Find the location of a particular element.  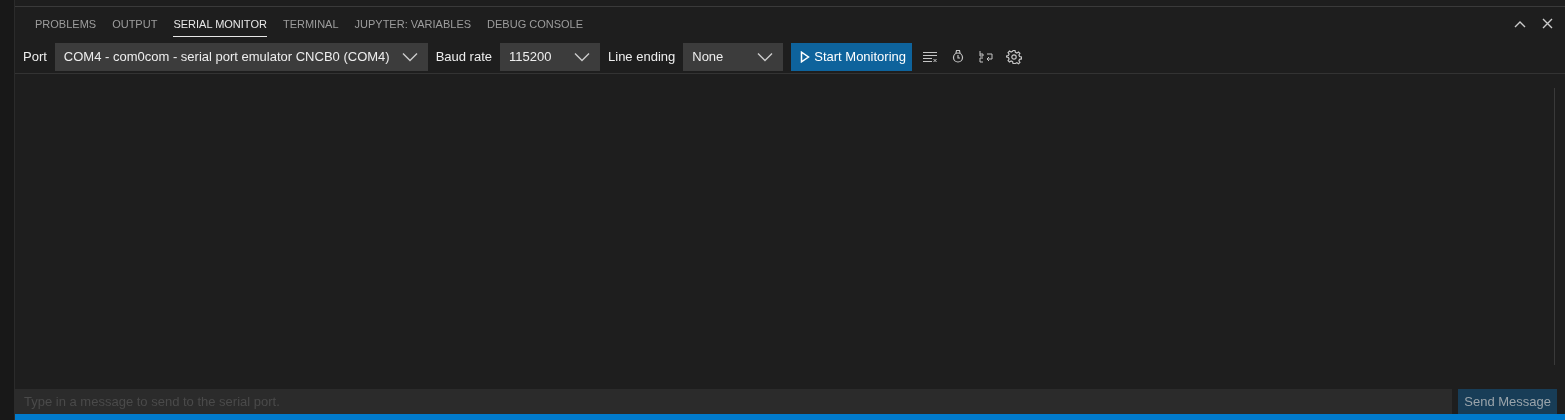

panel-tab: JUPYTER: VARIABLES is located at coordinates (413, 23).